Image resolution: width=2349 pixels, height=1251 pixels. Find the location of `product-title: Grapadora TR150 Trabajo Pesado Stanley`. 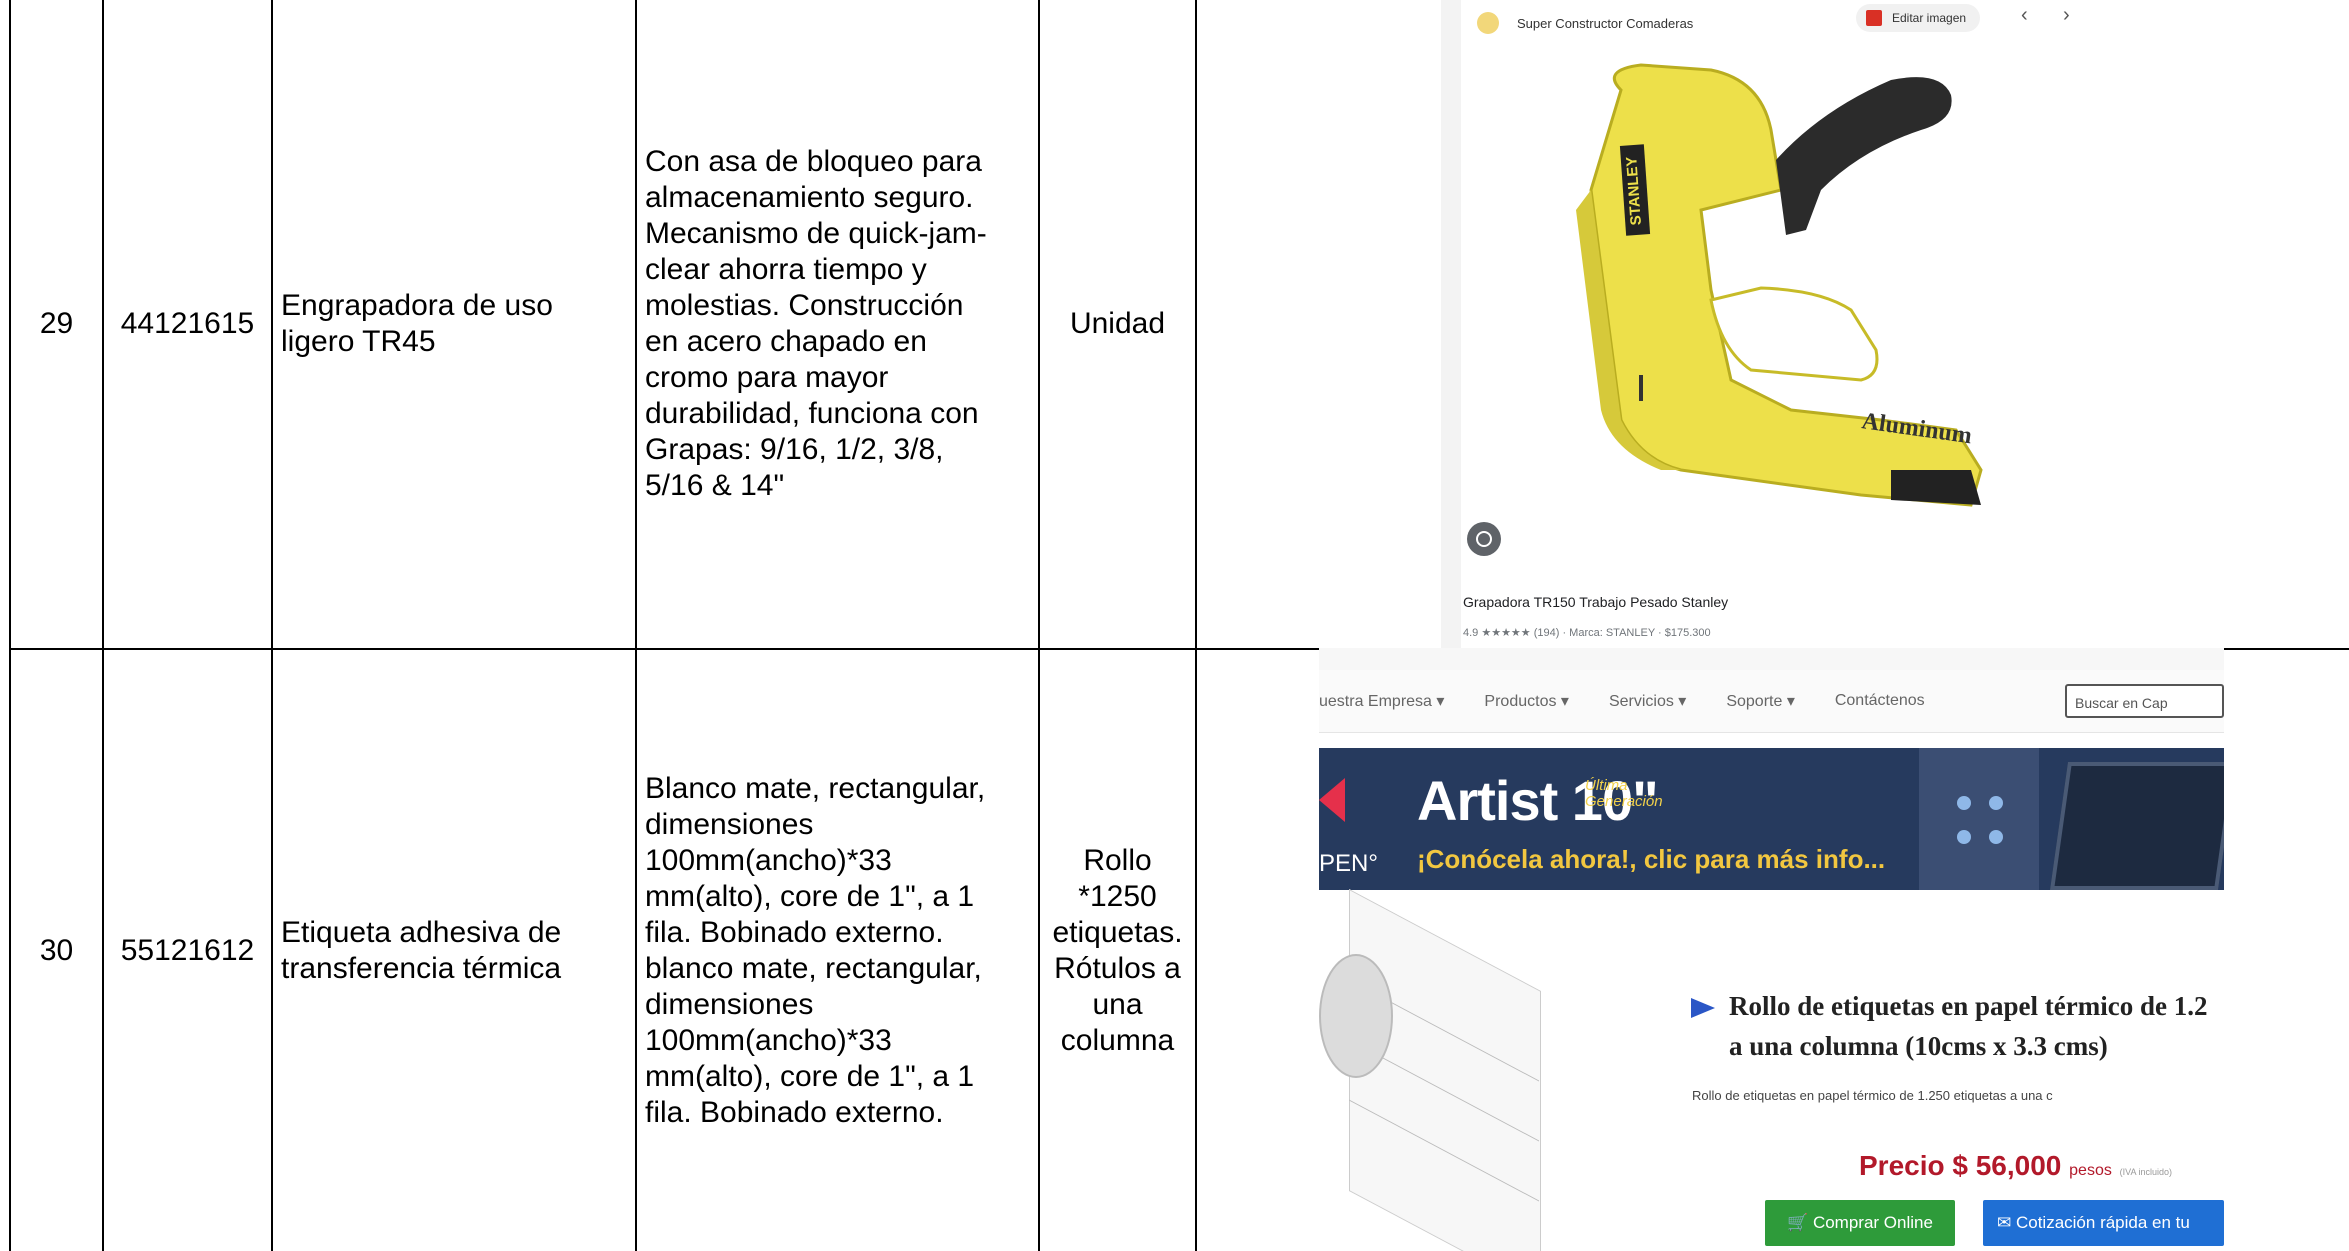

product-title: Grapadora TR150 Trabajo Pesado Stanley is located at coordinates (1595, 602).